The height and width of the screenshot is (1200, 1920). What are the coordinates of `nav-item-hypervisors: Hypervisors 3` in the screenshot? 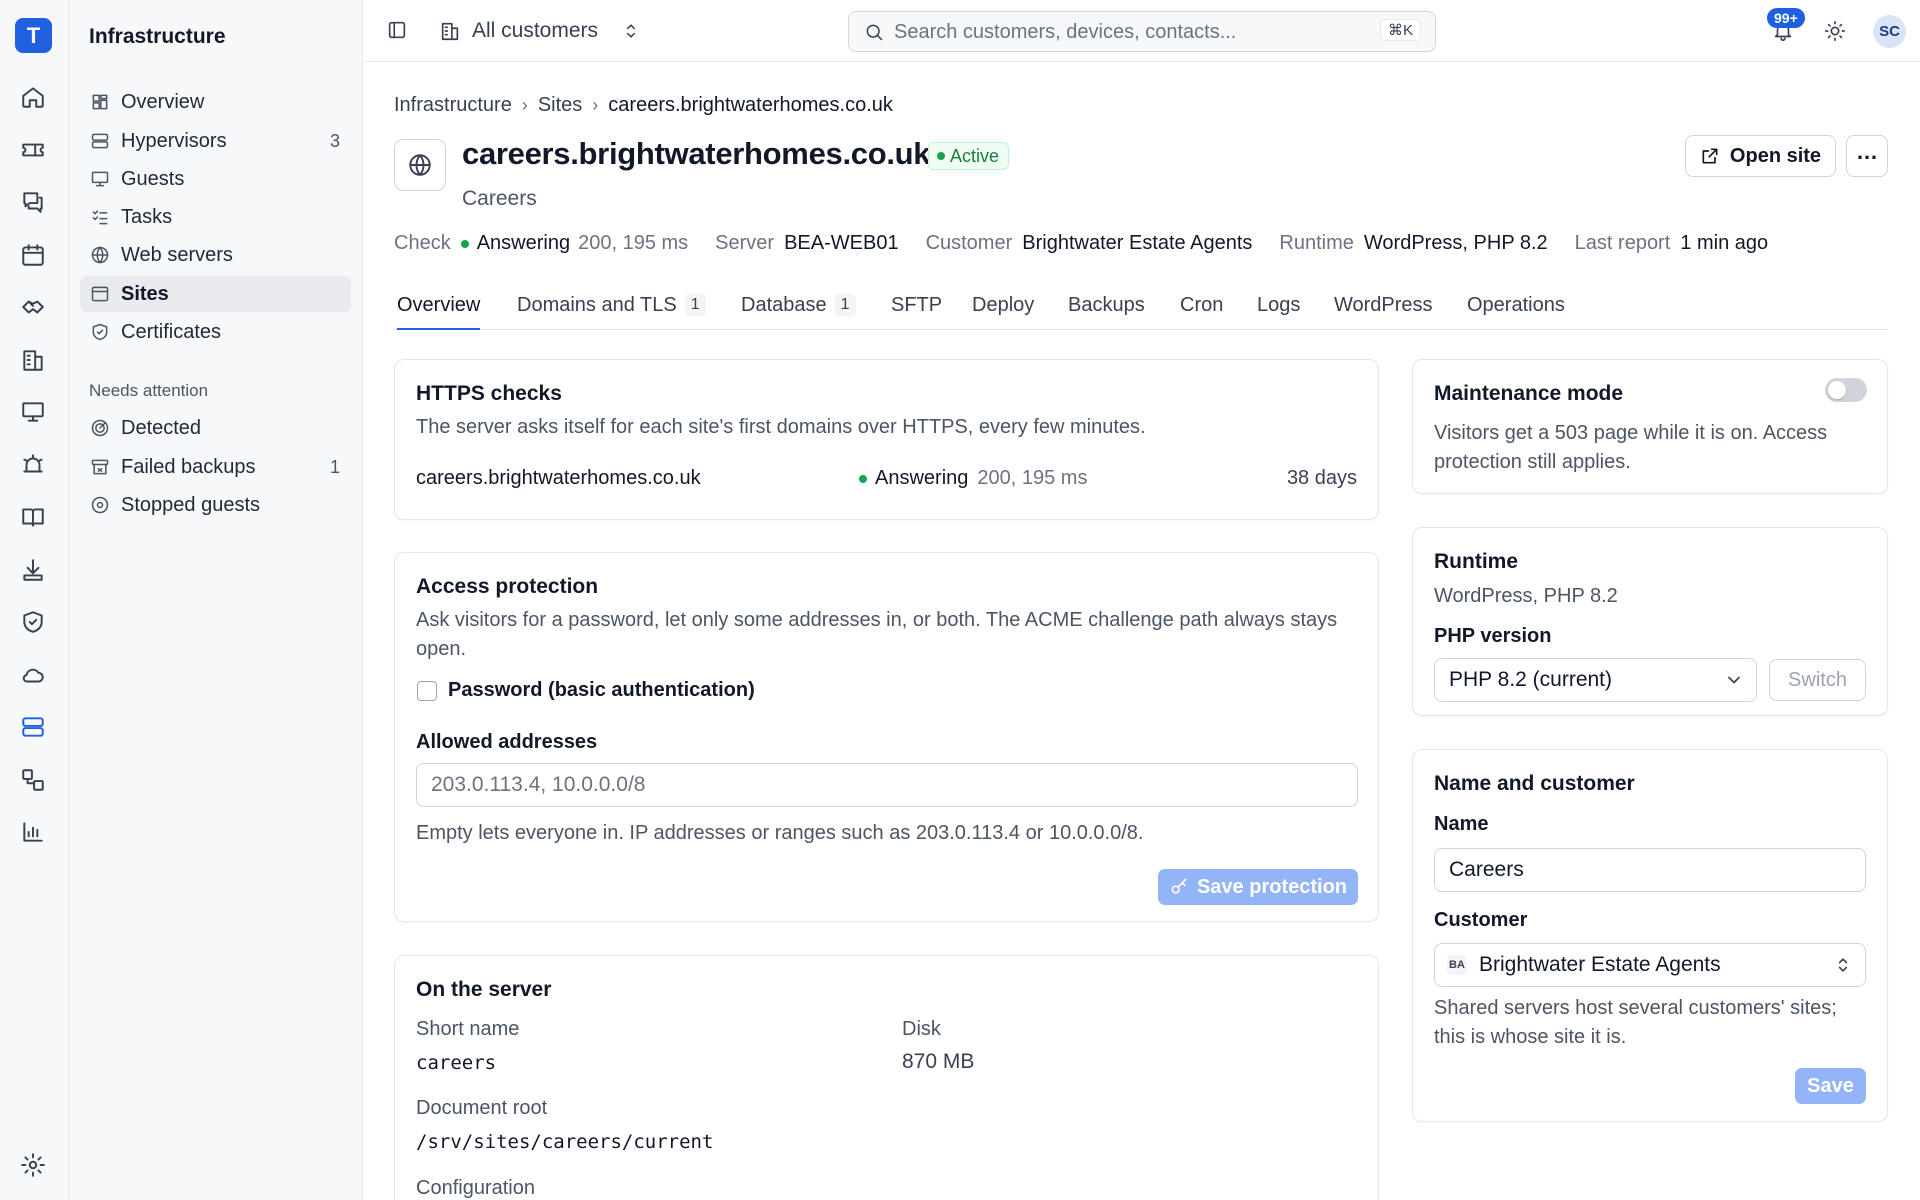 It's located at (215, 141).